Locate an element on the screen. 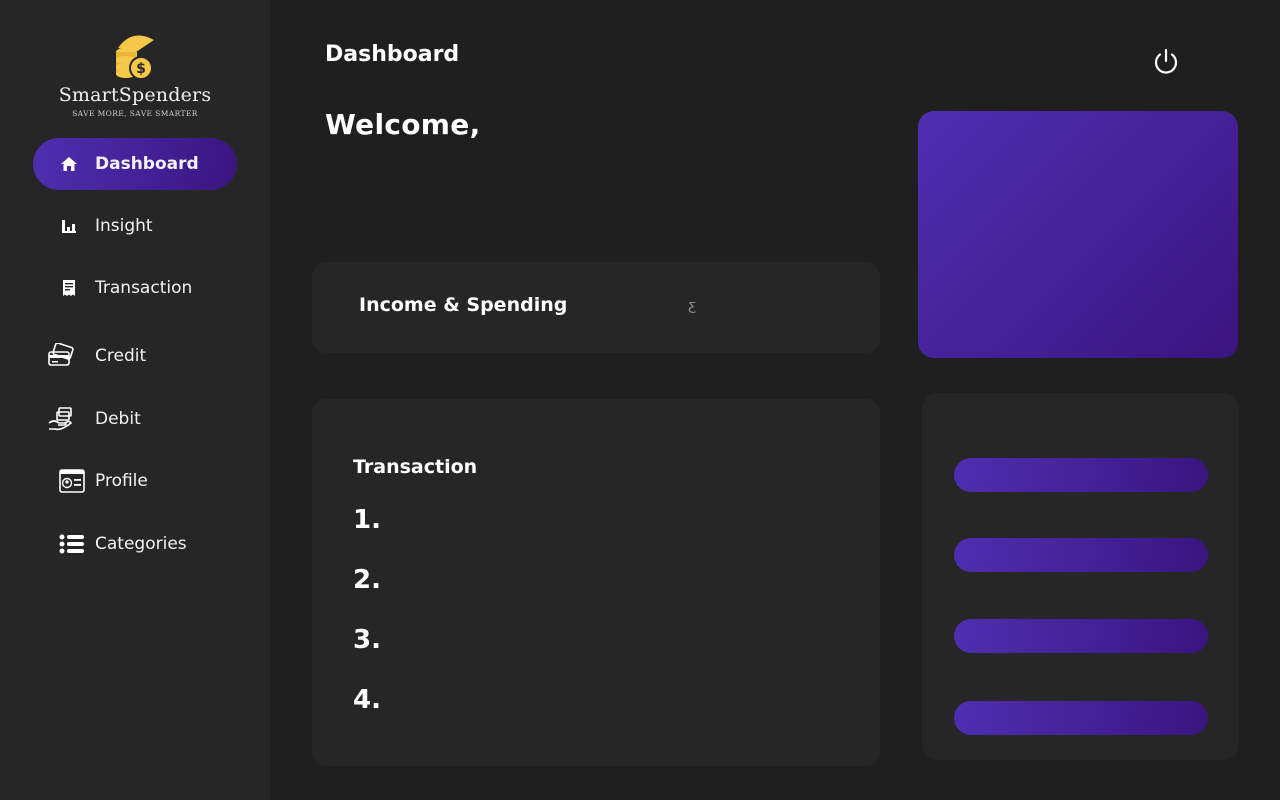  list-item: 2. is located at coordinates (367, 595).